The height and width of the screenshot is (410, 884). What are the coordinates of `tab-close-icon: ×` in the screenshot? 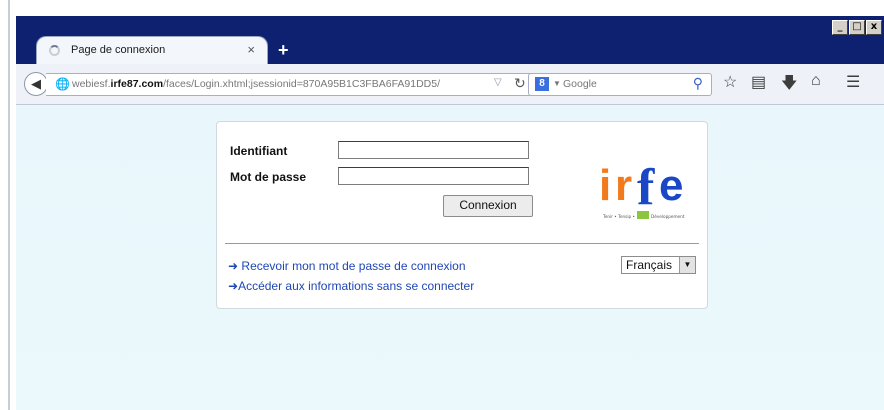 It's located at (251, 49).